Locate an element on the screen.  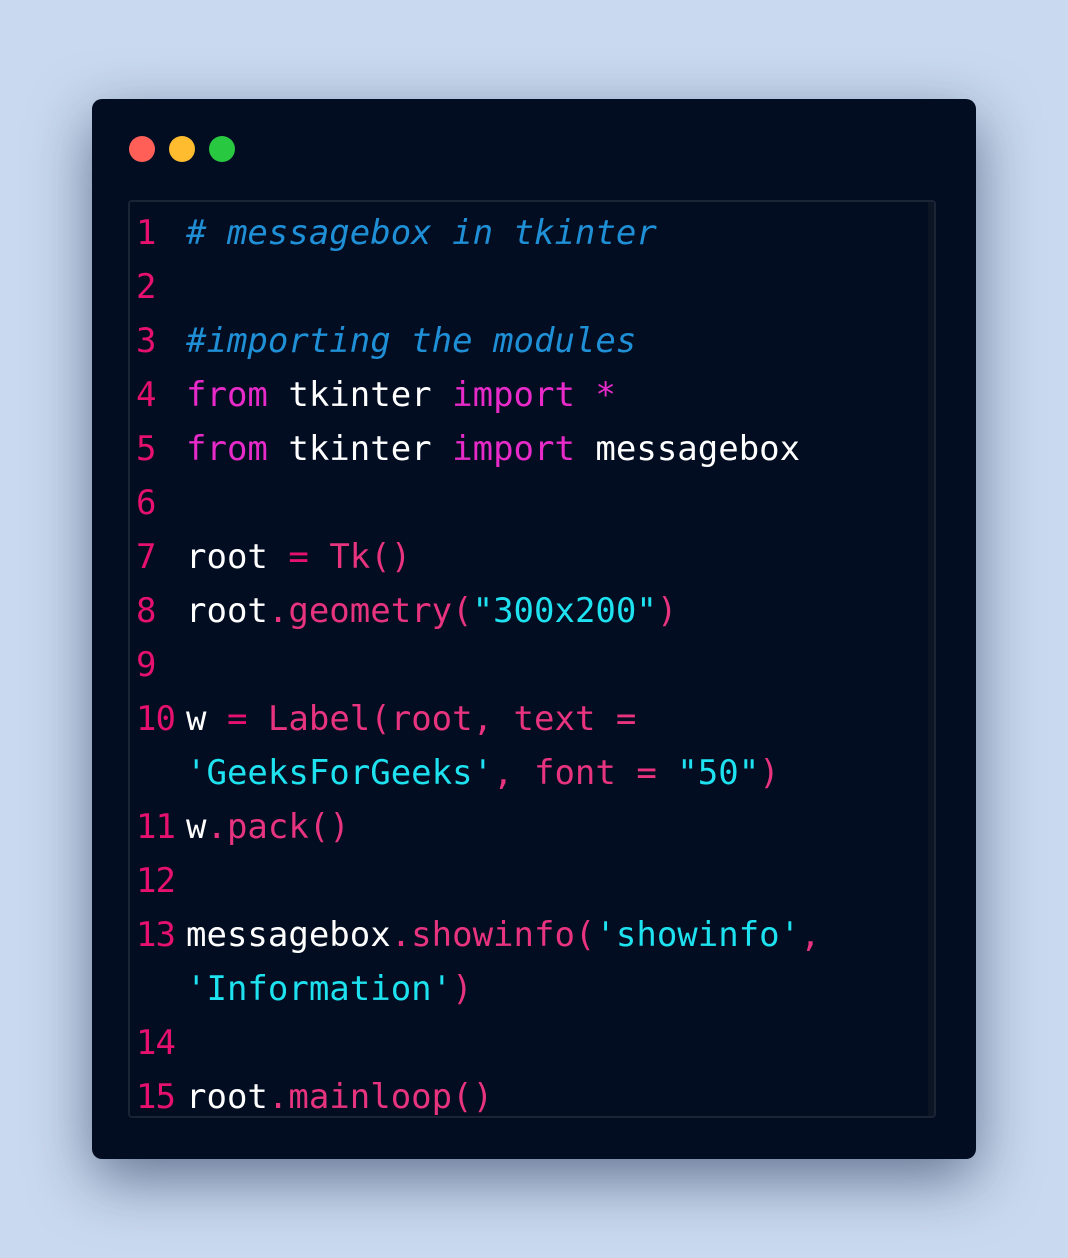
code-line: 4 from tkinter import * is located at coordinates (528, 395).